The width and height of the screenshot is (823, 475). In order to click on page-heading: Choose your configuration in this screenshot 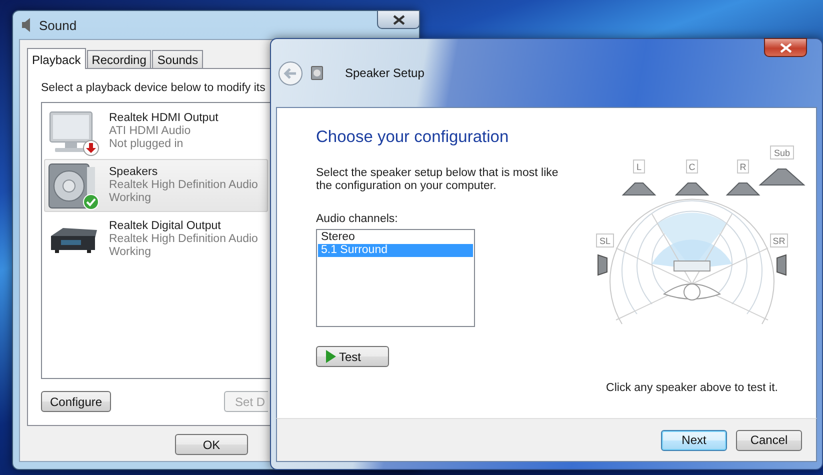, I will do `click(412, 137)`.